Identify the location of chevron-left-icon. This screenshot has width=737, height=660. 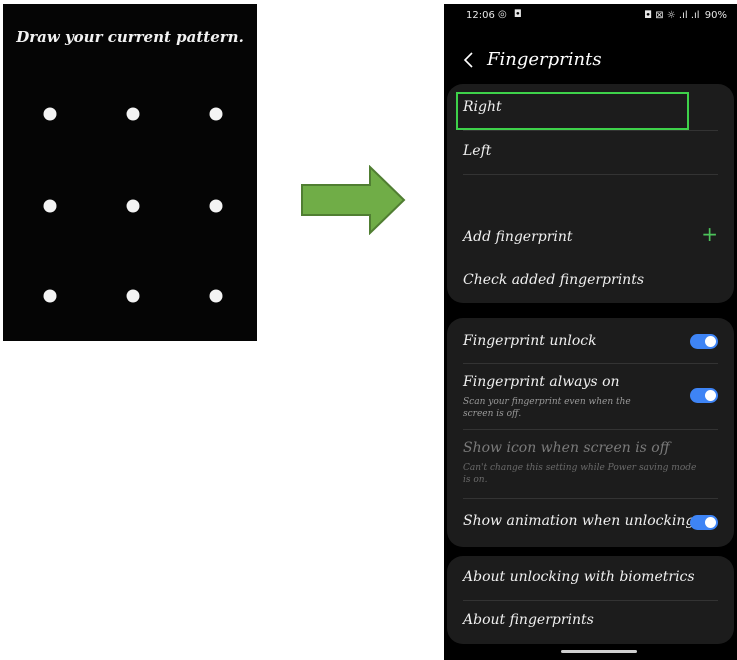
(469, 60).